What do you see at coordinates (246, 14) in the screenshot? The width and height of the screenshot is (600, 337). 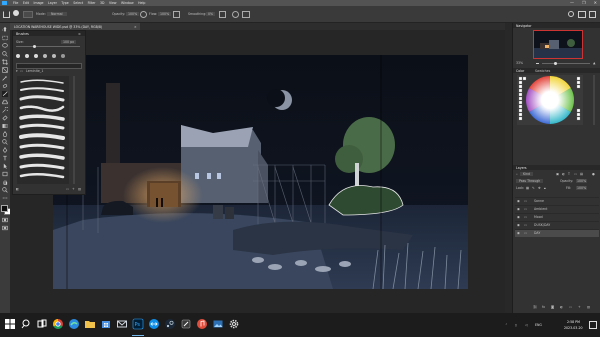 I see `symmetry-icon` at bounding box center [246, 14].